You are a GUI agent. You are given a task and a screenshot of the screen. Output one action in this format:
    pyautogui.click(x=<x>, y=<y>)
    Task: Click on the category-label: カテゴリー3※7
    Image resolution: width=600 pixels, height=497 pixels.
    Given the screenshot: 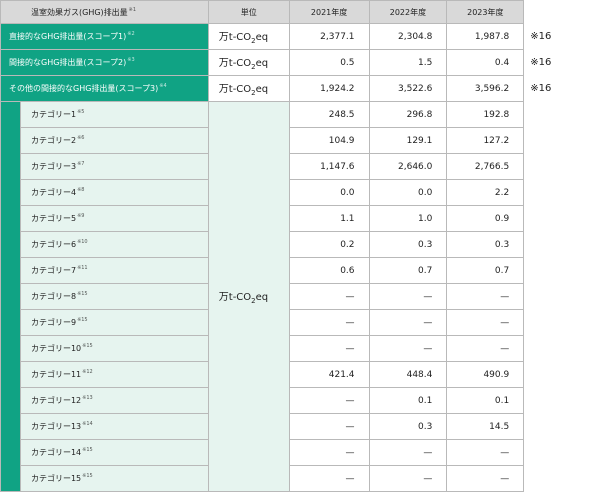 What is the action you would take?
    pyautogui.click(x=114, y=166)
    